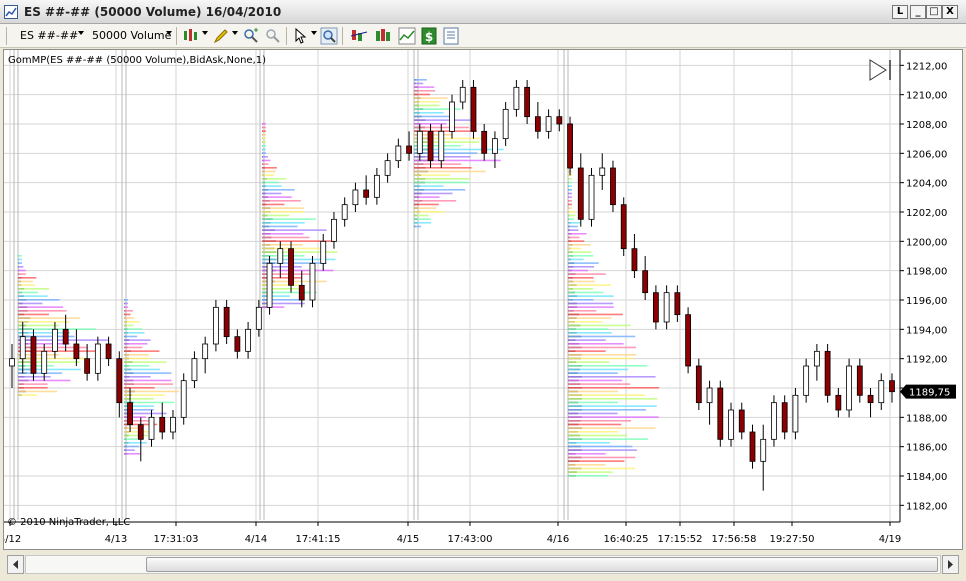  I want to click on instrument-selector: ES ##-##, so click(49, 35).